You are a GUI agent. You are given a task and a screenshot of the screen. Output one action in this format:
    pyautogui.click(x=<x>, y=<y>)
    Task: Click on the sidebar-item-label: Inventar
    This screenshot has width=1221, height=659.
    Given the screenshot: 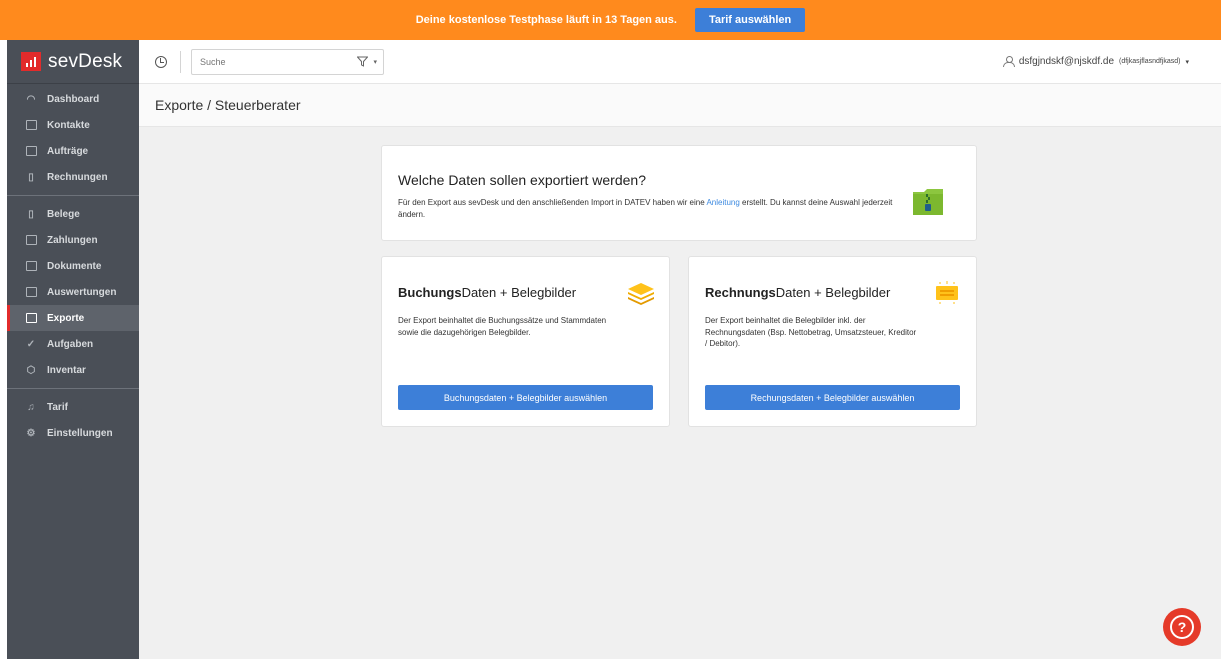 What is the action you would take?
    pyautogui.click(x=66, y=370)
    